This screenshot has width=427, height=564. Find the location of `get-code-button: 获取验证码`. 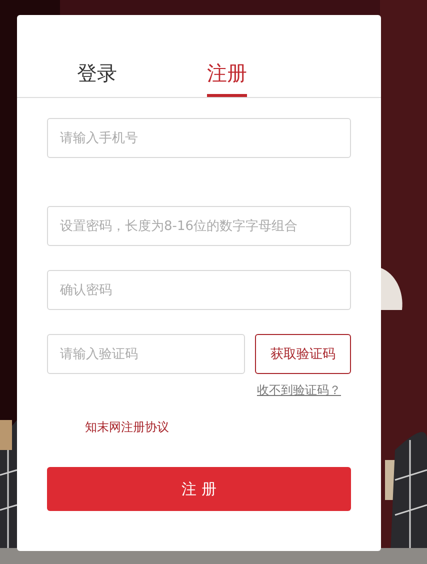

get-code-button: 获取验证码 is located at coordinates (303, 354).